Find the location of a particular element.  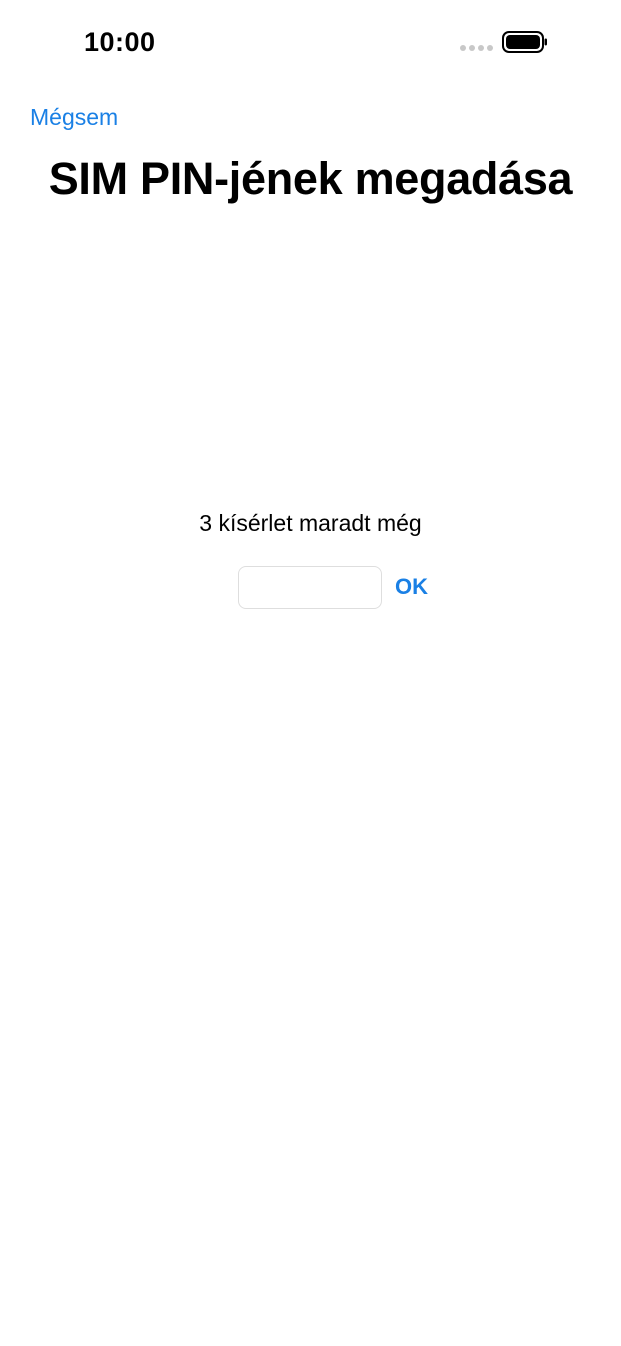

status-time: 10:00 is located at coordinates (120, 42).